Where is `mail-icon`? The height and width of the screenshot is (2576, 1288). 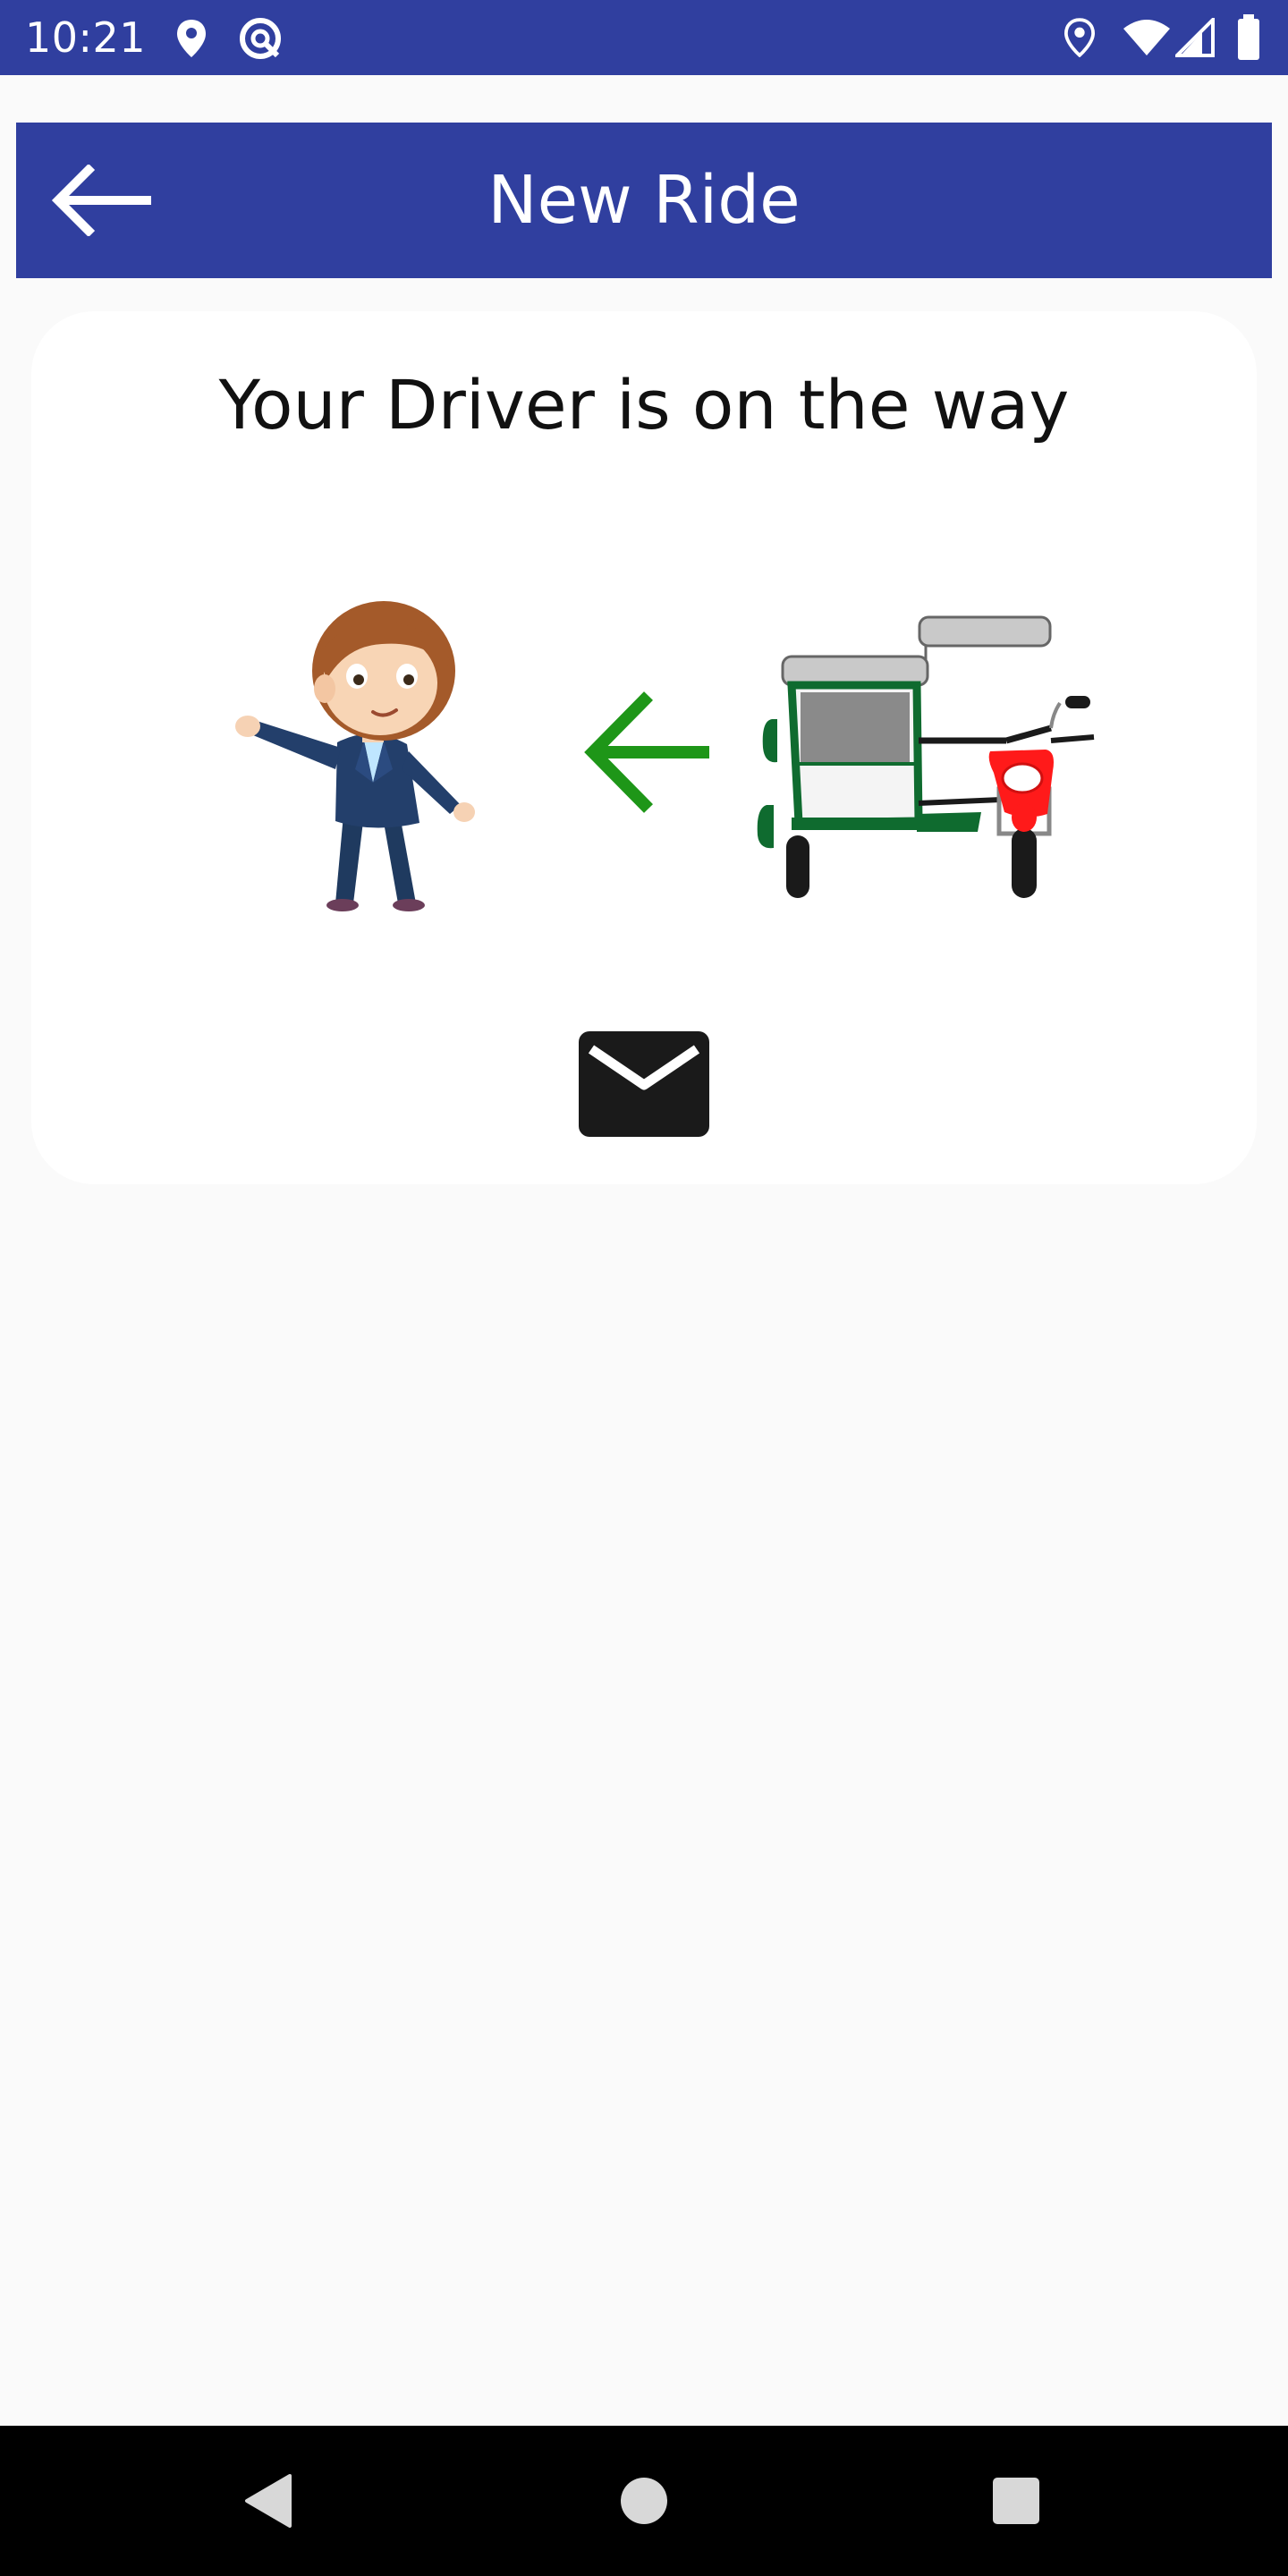 mail-icon is located at coordinates (644, 1084).